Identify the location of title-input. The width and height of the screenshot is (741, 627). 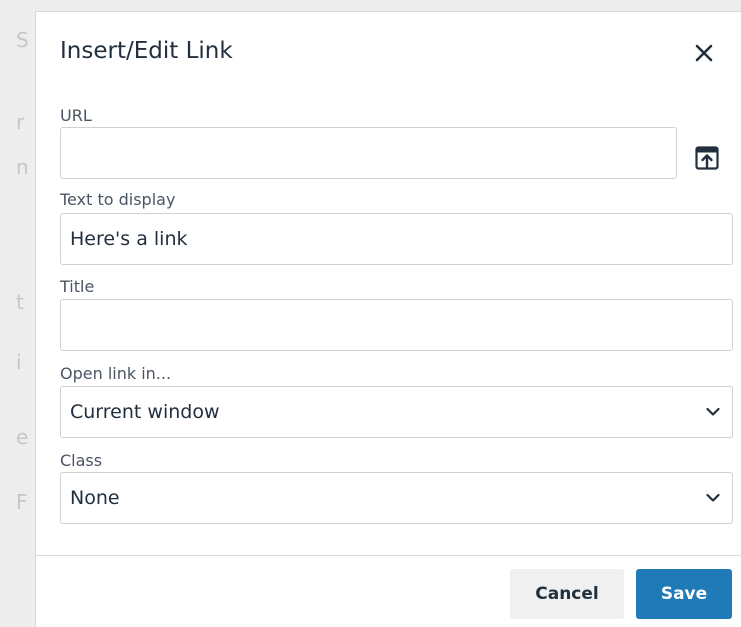
(396, 325).